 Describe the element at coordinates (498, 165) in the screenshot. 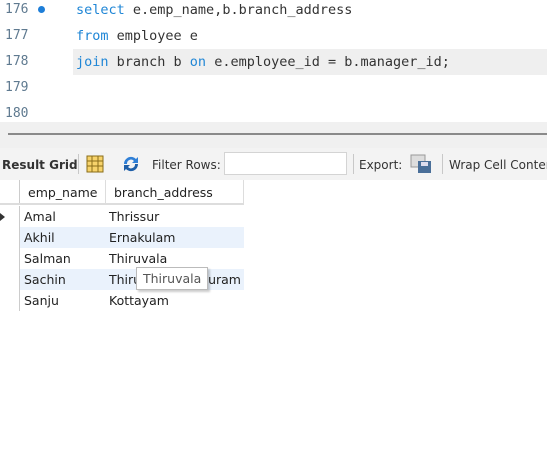

I see `wrap-cell-content-label: Wrap Cell Content` at that location.